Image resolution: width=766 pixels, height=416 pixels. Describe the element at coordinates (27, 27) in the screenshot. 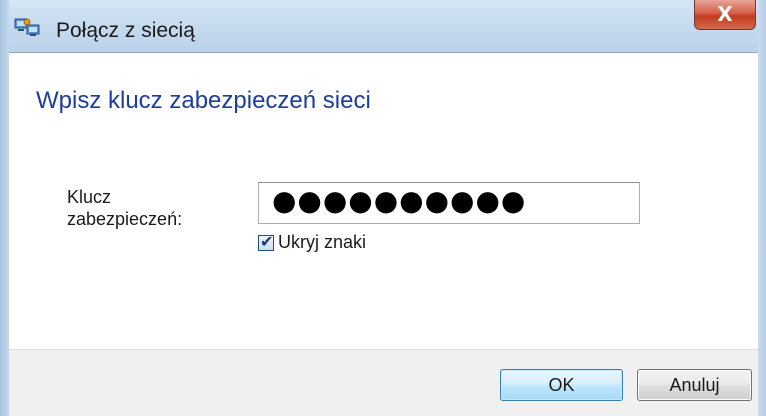

I see `network-connect-icon` at that location.